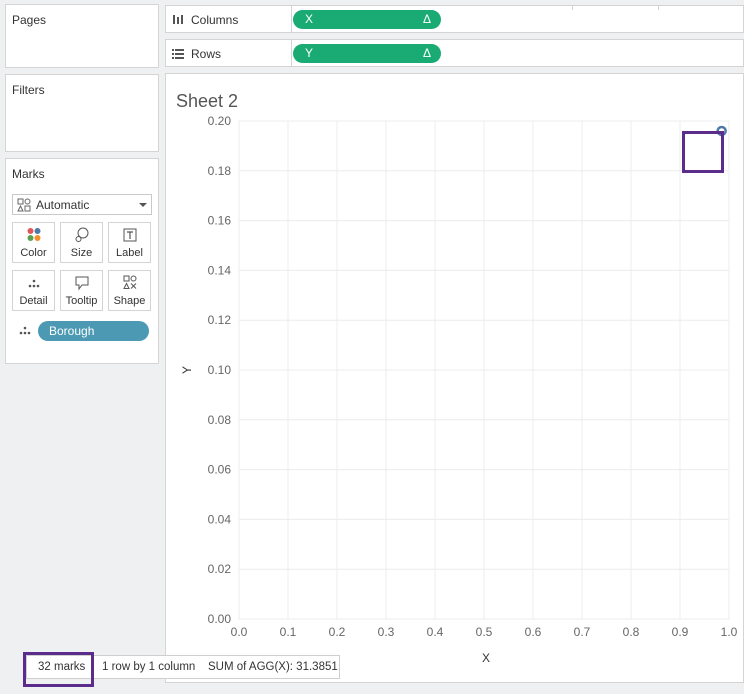  What do you see at coordinates (220, 320) in the screenshot?
I see `y-tick-label: 0.12` at bounding box center [220, 320].